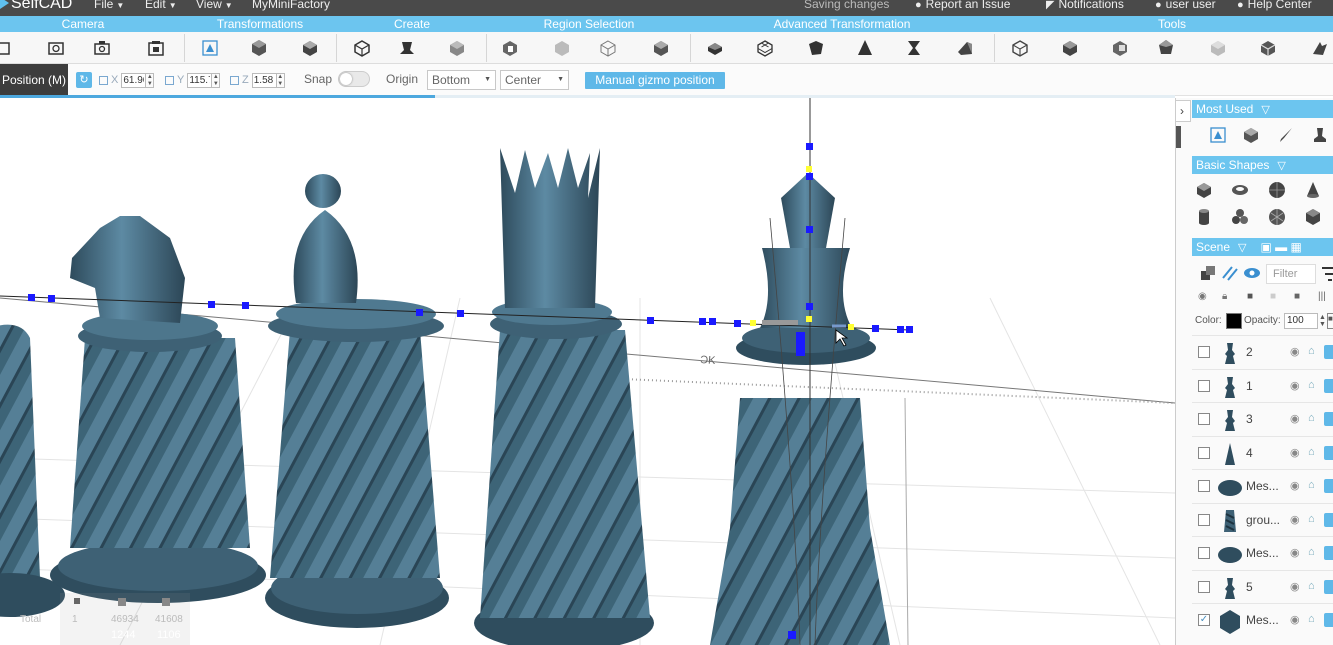  Describe the element at coordinates (156, 48) in the screenshot. I see `camera-snapshot-tool` at that location.